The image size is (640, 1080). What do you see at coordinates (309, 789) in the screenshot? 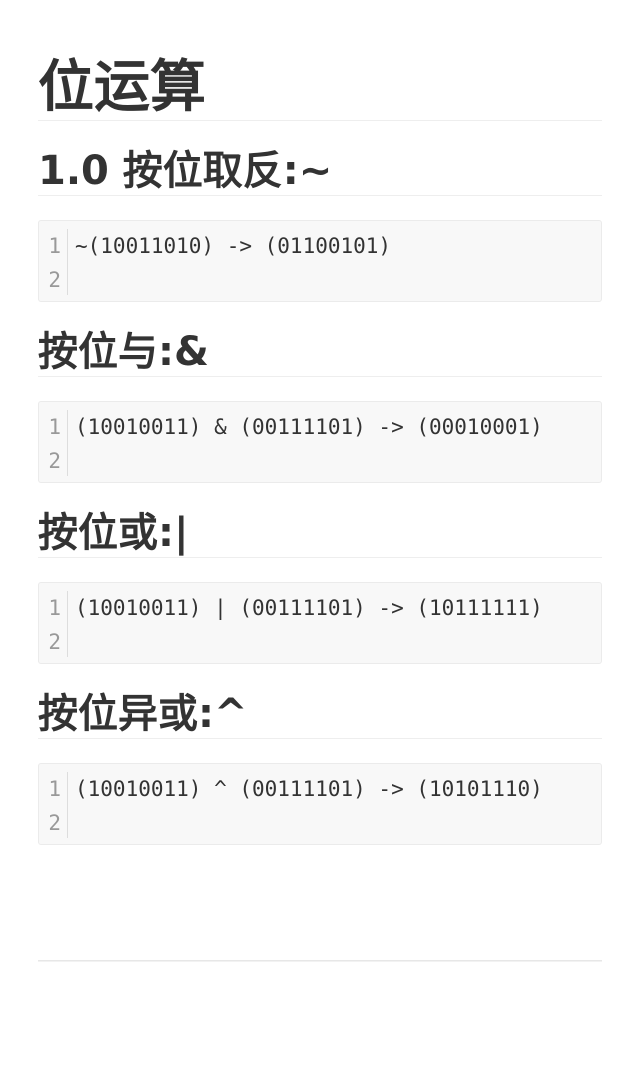
I see `code-line: (10010011) ^ (00111101) -> (10101110)` at bounding box center [309, 789].